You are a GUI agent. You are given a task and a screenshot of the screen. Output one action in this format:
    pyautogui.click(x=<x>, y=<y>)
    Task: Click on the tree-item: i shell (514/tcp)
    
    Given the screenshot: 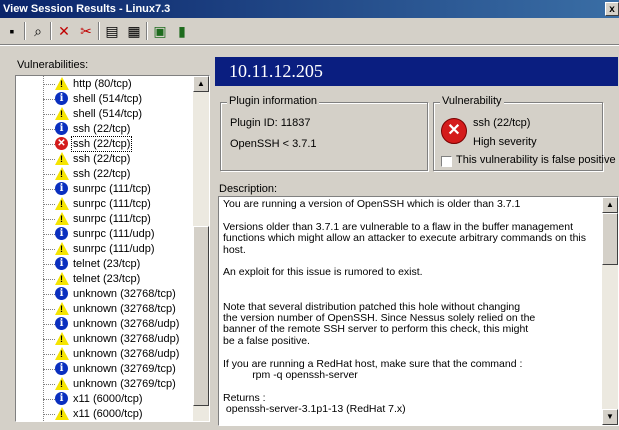 What is the action you would take?
    pyautogui.click(x=105, y=99)
    